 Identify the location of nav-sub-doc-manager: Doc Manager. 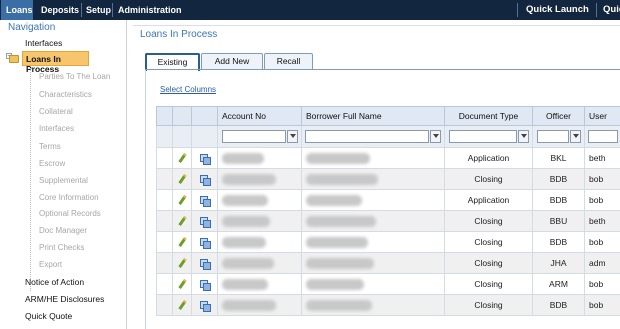
(63, 230).